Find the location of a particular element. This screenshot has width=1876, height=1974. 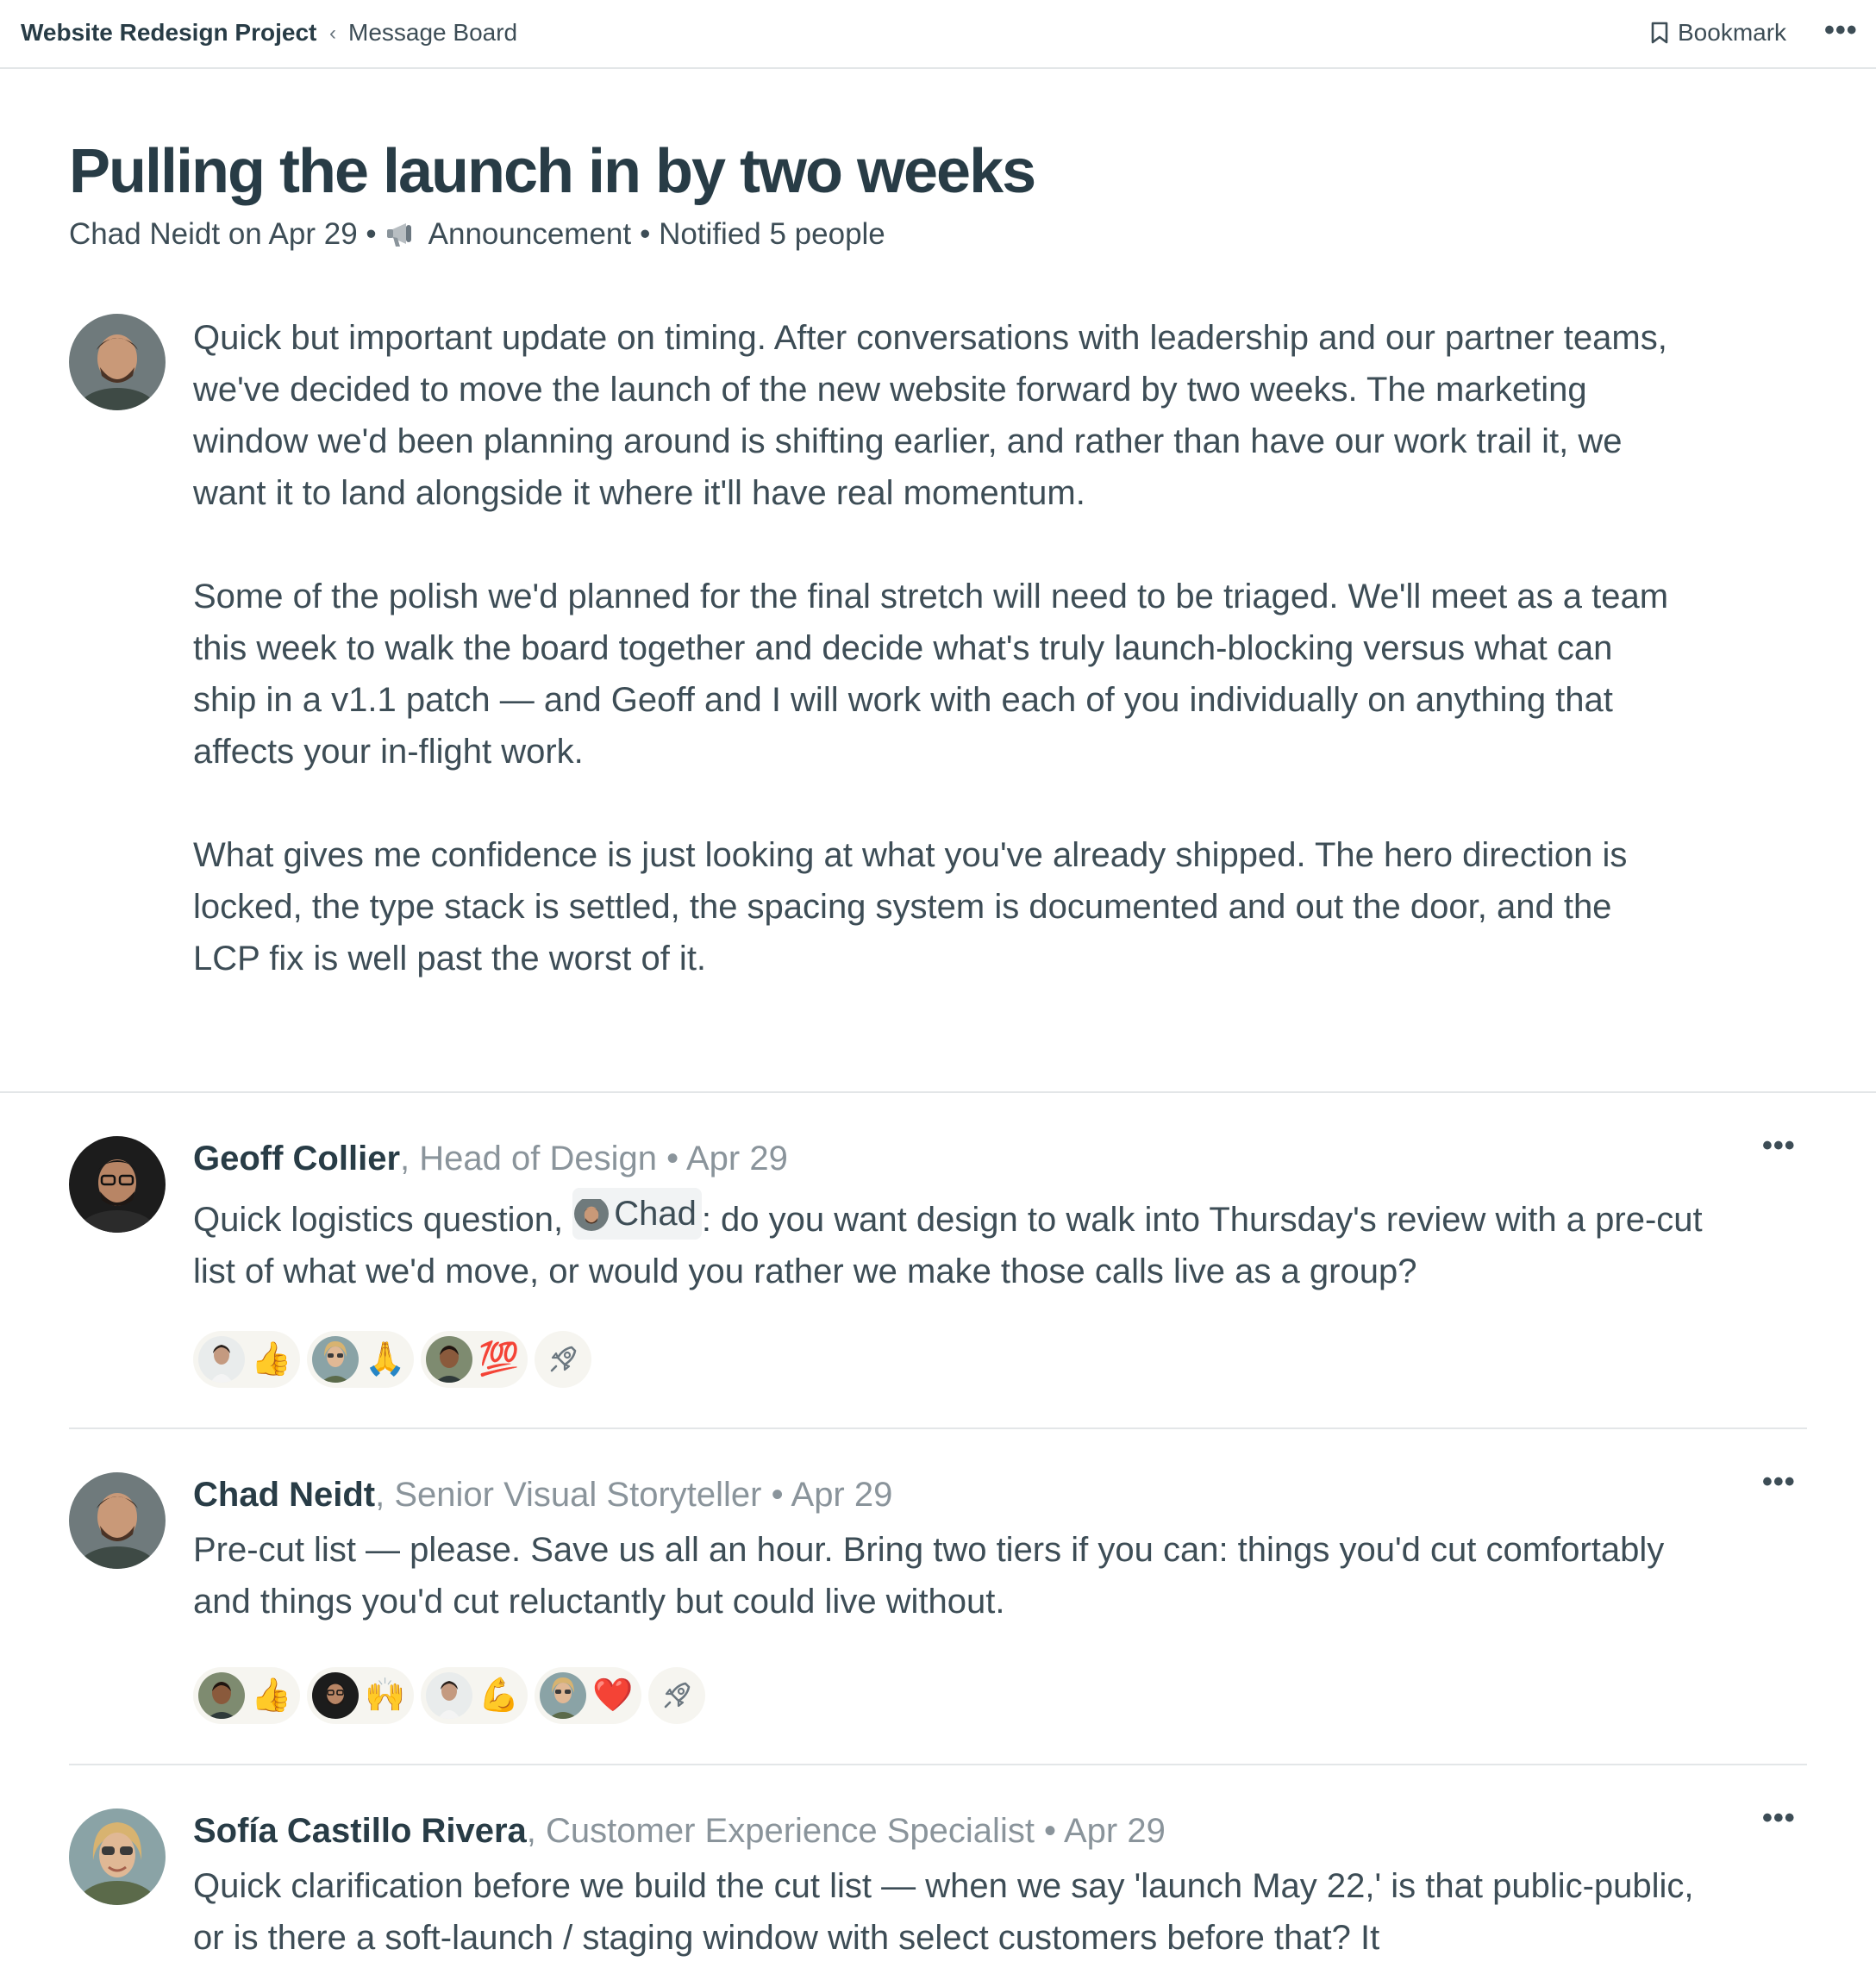

comment-role-date: , Head of Design • Apr 29 is located at coordinates (594, 1159).